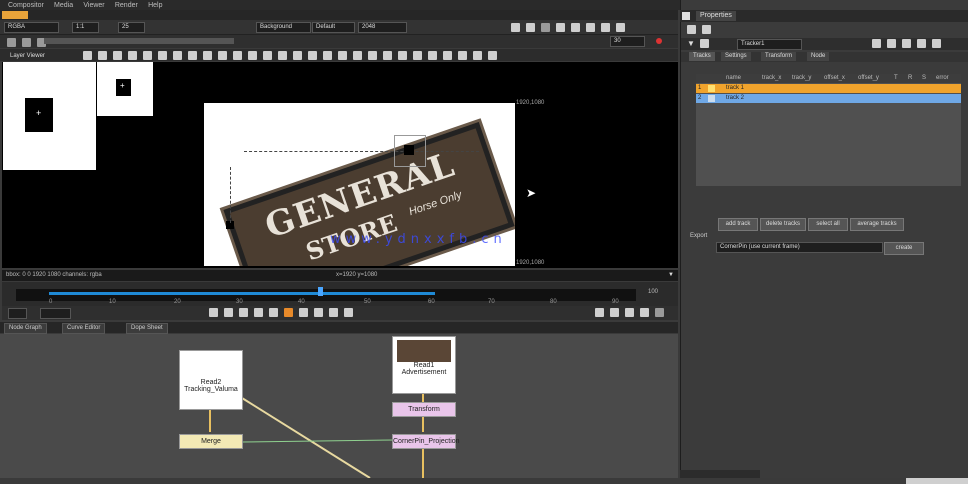  What do you see at coordinates (282, 55) in the screenshot?
I see `overlay-icon` at bounding box center [282, 55].